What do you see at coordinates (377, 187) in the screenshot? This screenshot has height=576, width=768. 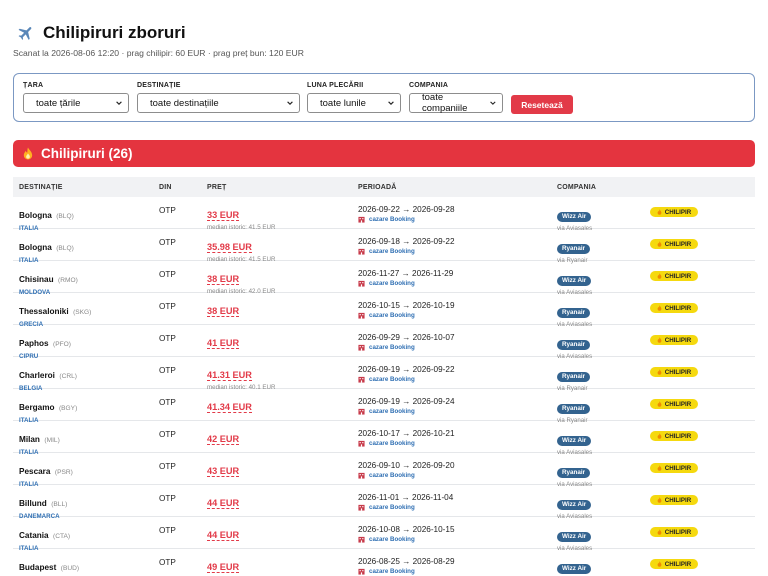 I see `column-header-period: PERIOADĂ` at bounding box center [377, 187].